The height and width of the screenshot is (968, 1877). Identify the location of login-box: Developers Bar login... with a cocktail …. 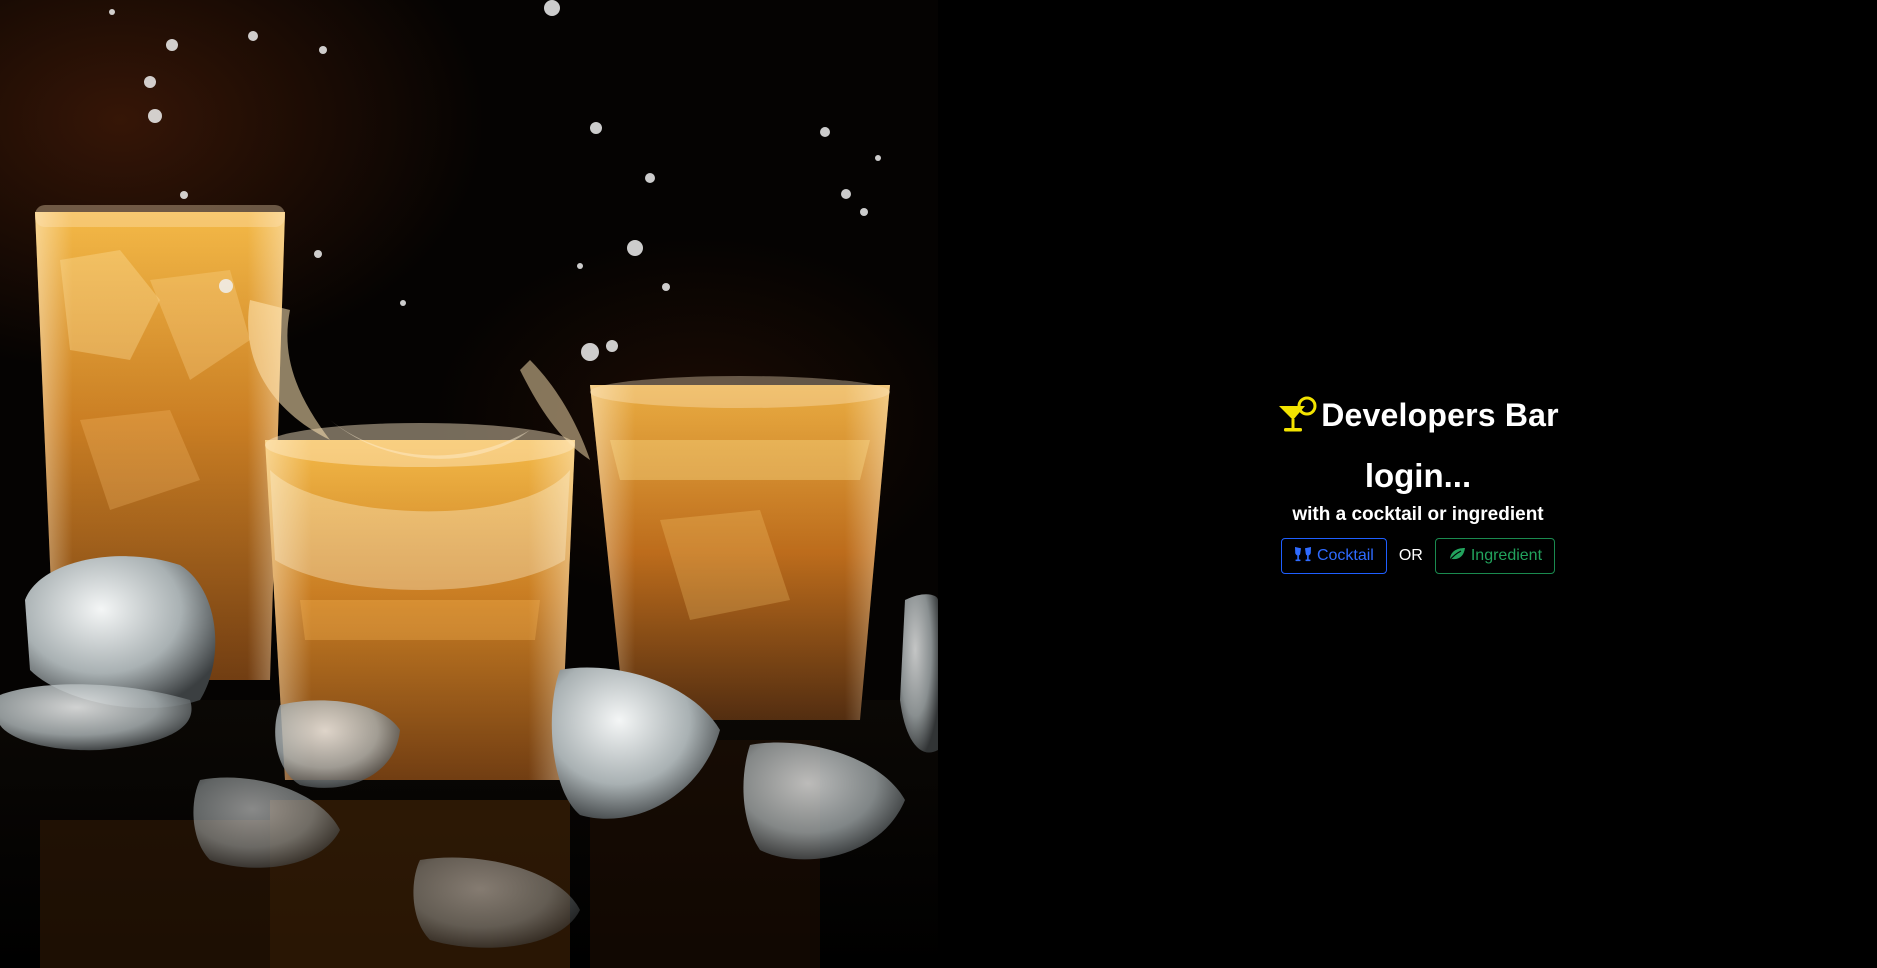
(1418, 483).